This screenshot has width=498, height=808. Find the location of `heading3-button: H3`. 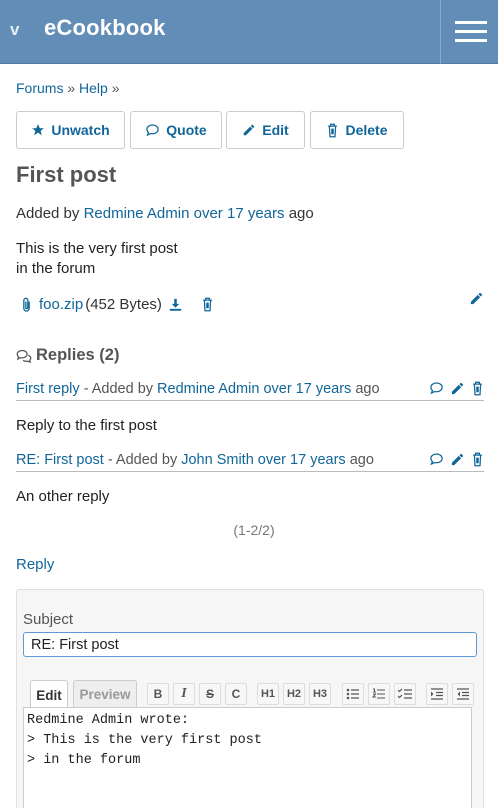

heading3-button: H3 is located at coordinates (320, 694).